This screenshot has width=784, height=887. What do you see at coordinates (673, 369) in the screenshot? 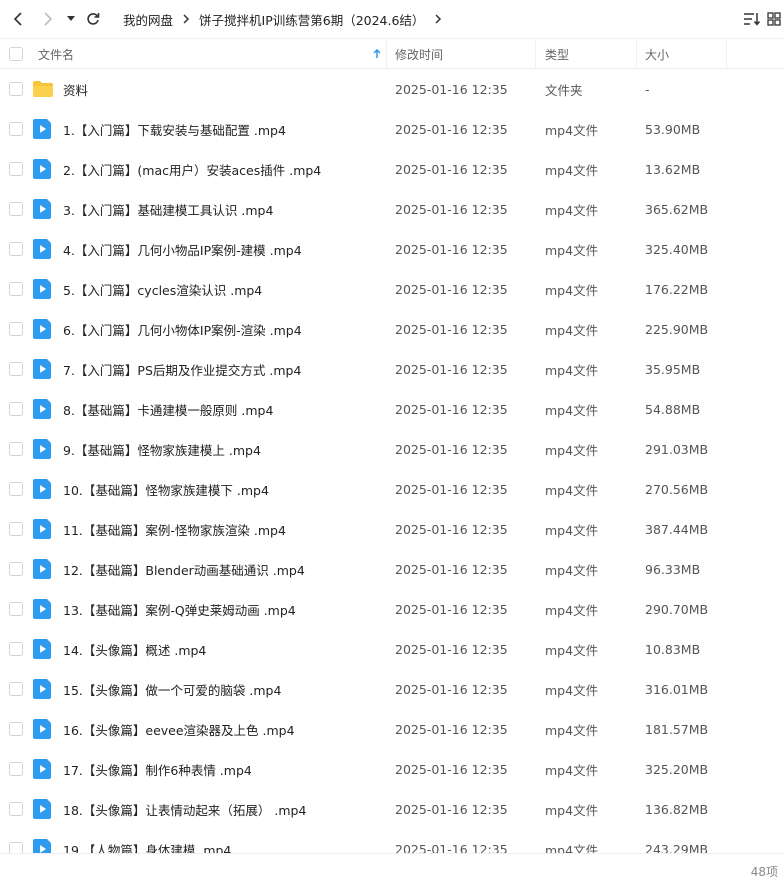
I see `file-size: 35.95MB` at bounding box center [673, 369].